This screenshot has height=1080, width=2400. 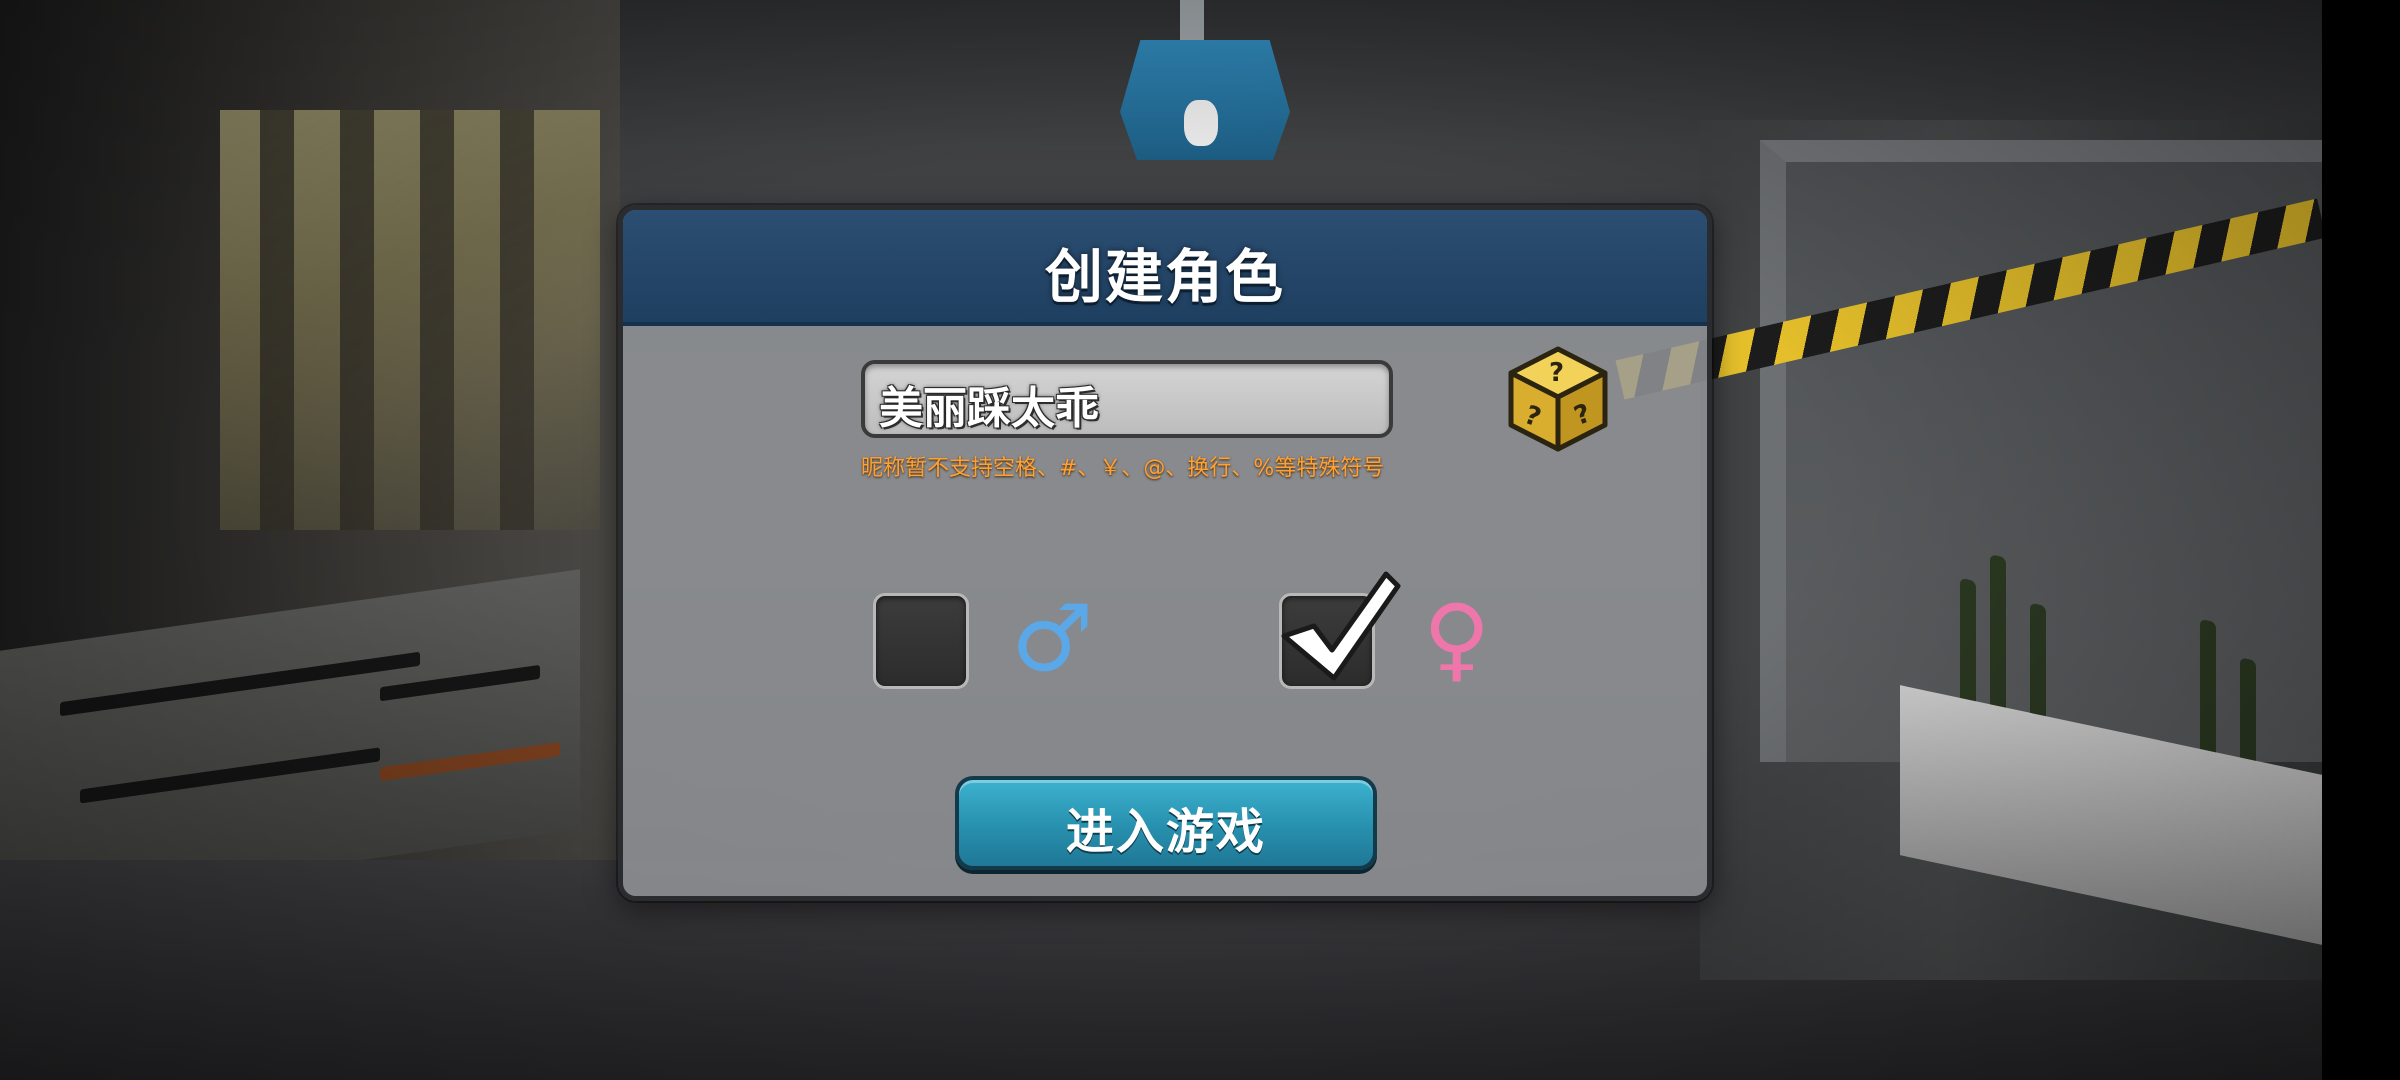 What do you see at coordinates (921, 641) in the screenshot?
I see `male-checkbox` at bounding box center [921, 641].